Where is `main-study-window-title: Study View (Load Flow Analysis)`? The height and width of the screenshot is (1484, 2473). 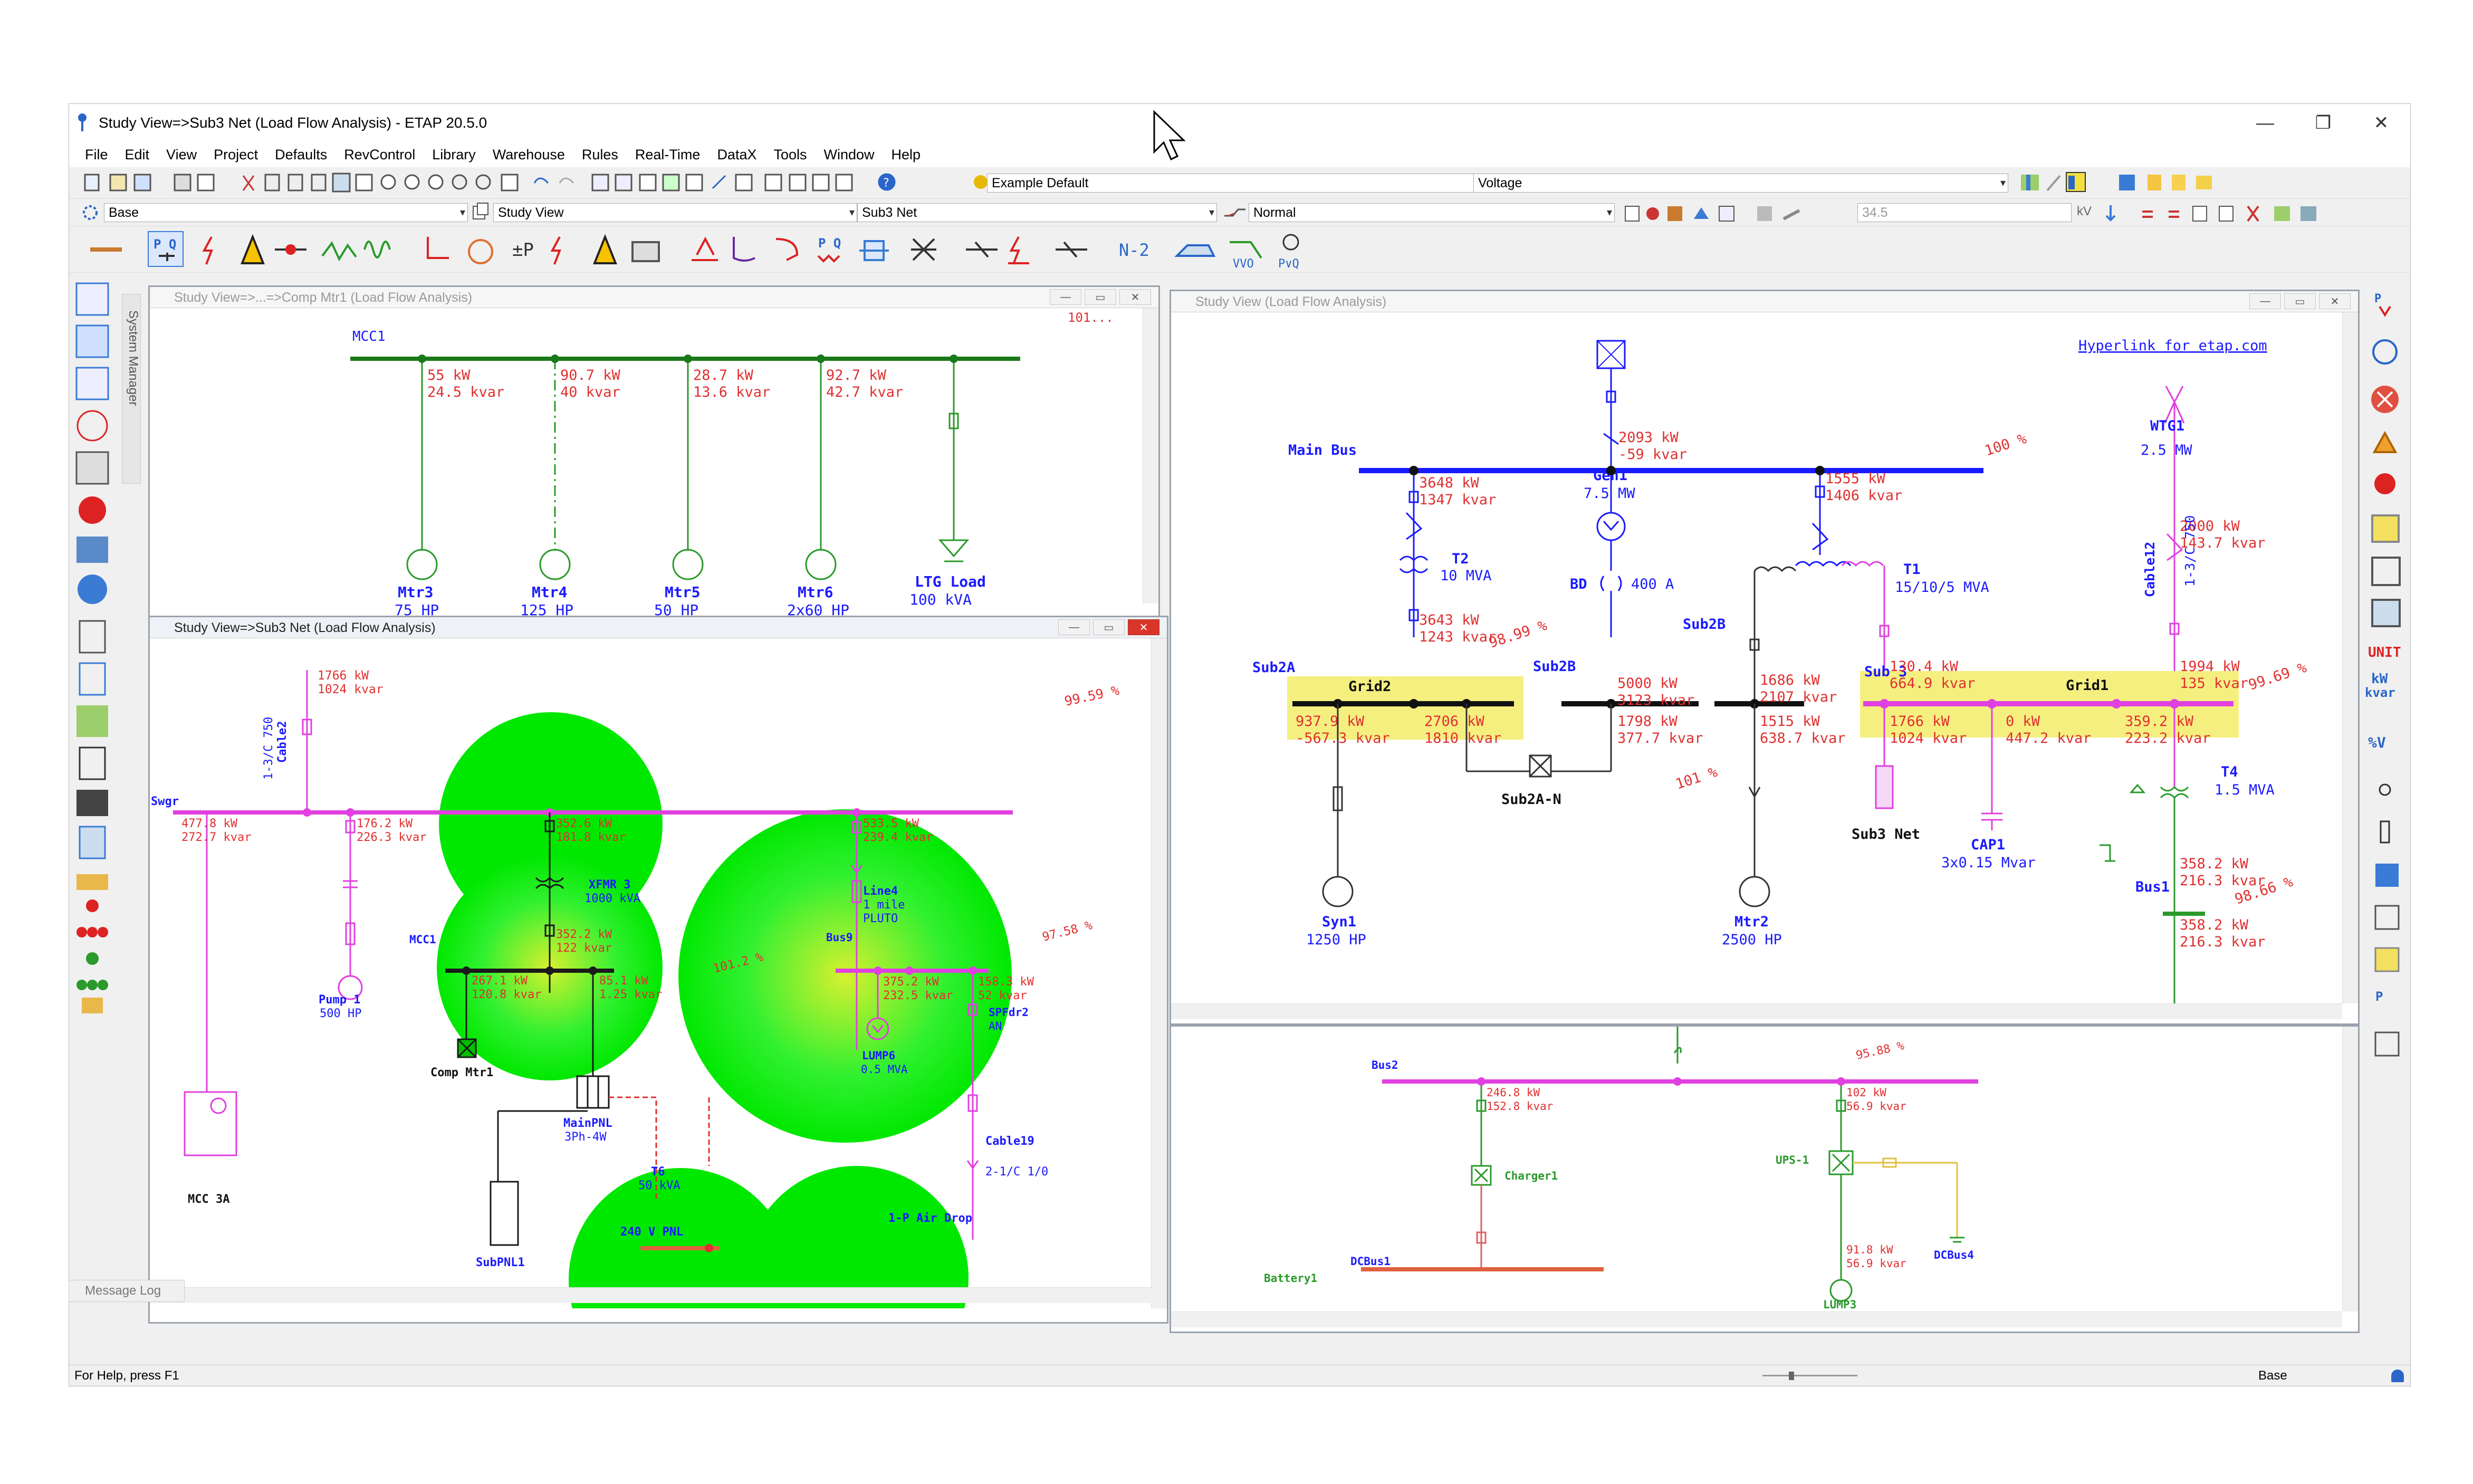
main-study-window-title: Study View (Load Flow Analysis) is located at coordinates (1764, 301).